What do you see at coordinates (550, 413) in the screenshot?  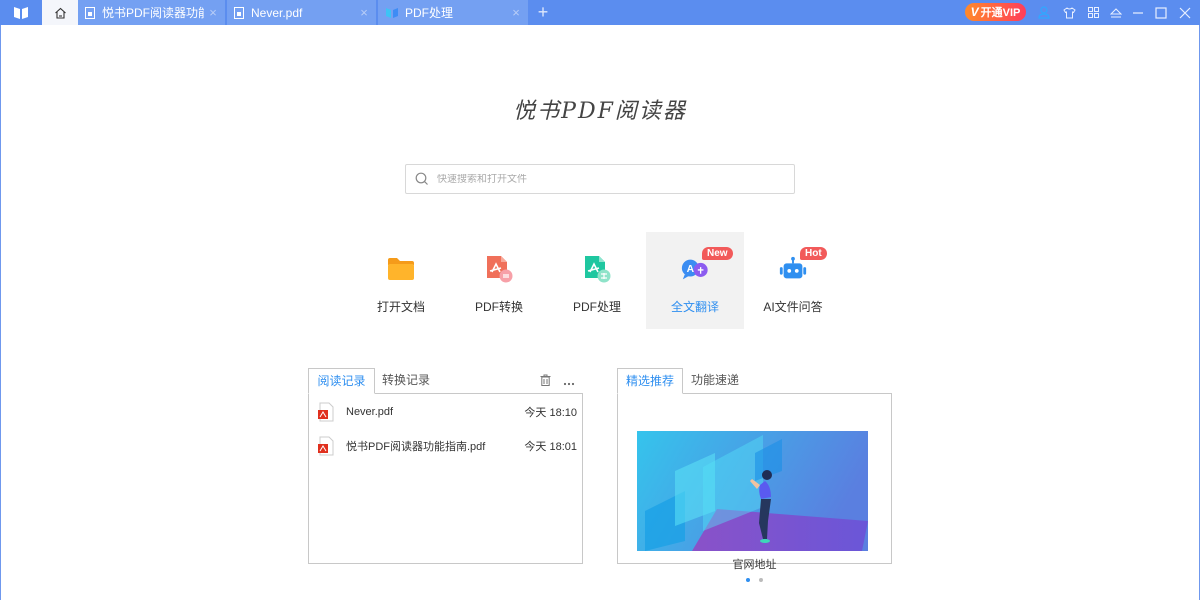 I see `file-time: 今天 18:10` at bounding box center [550, 413].